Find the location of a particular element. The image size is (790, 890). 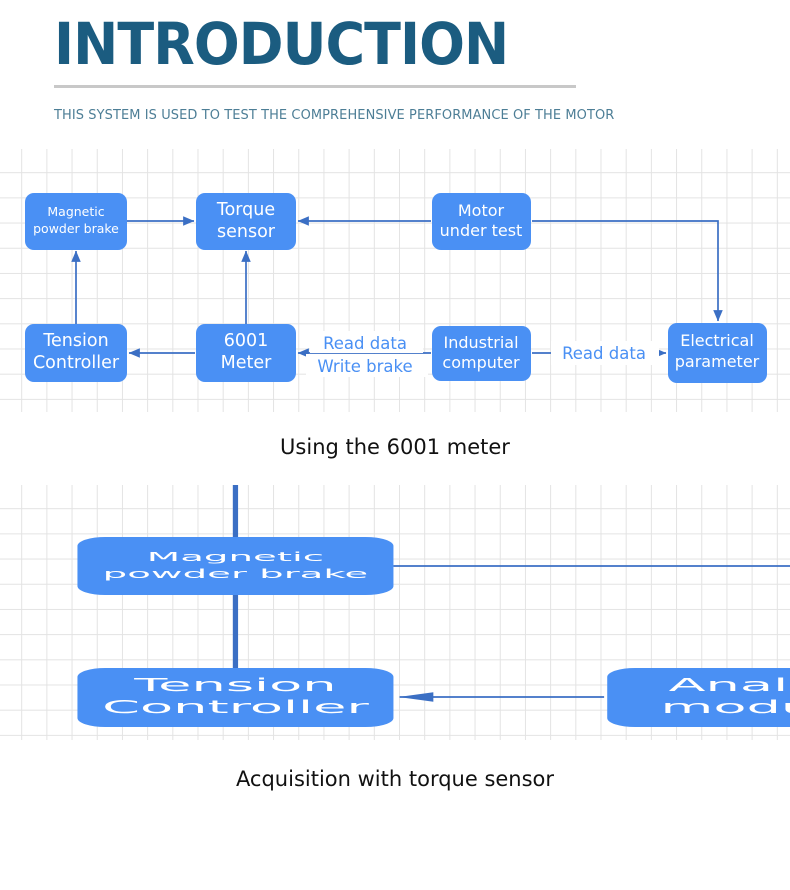

title-divider is located at coordinates (315, 86).